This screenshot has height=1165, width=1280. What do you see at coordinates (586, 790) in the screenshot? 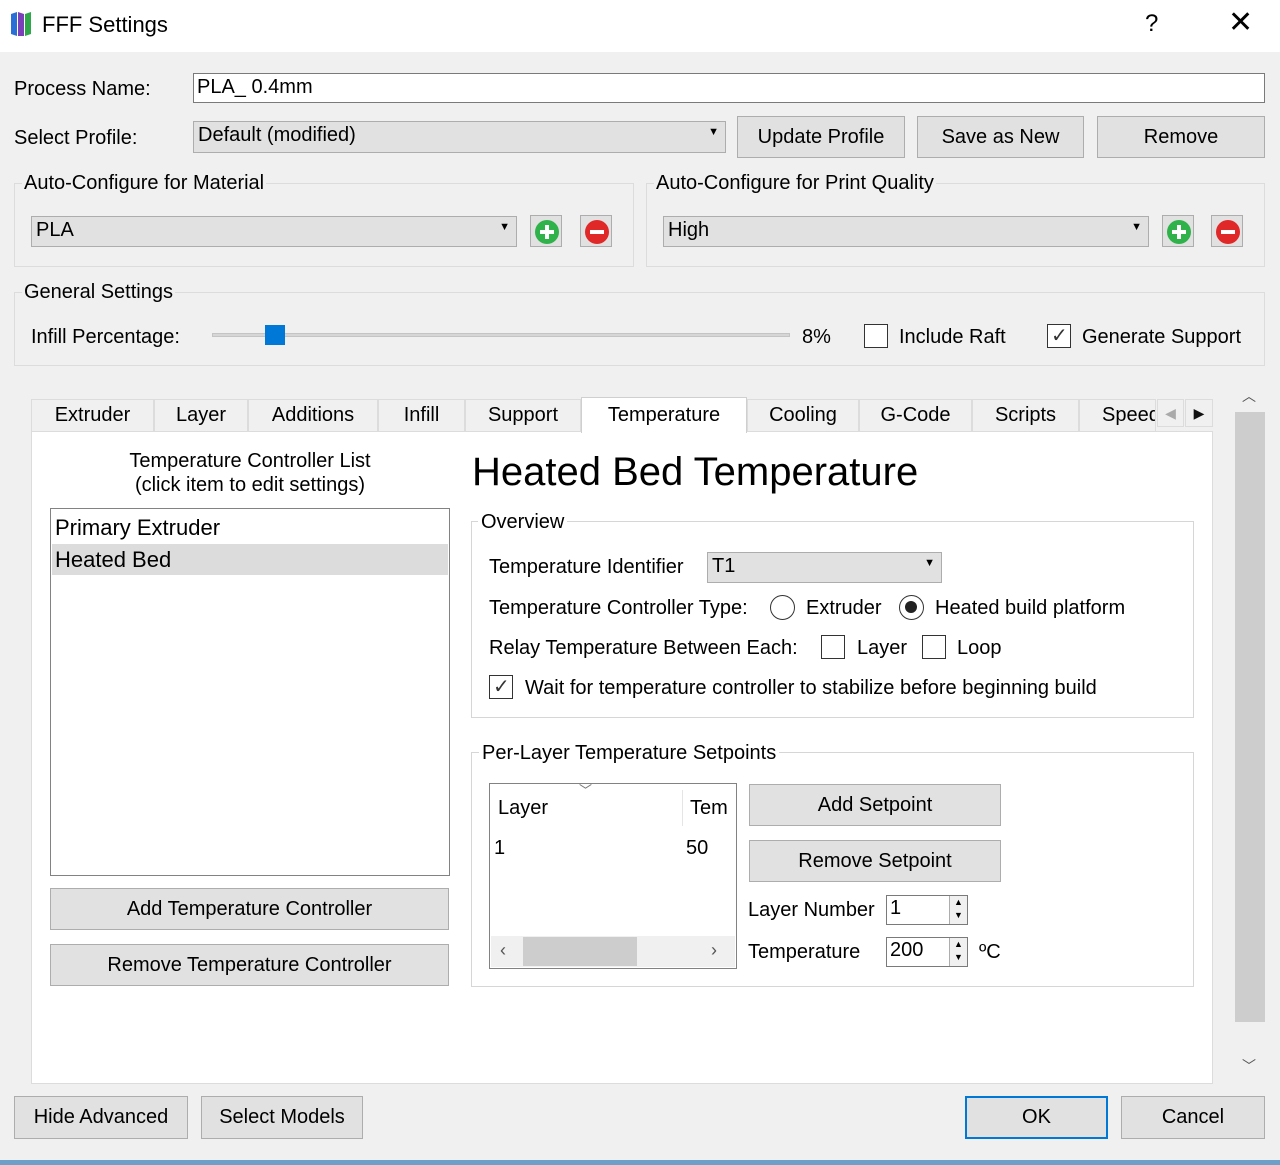
I see `sort-chevron-icon: ﹀` at bounding box center [586, 790].